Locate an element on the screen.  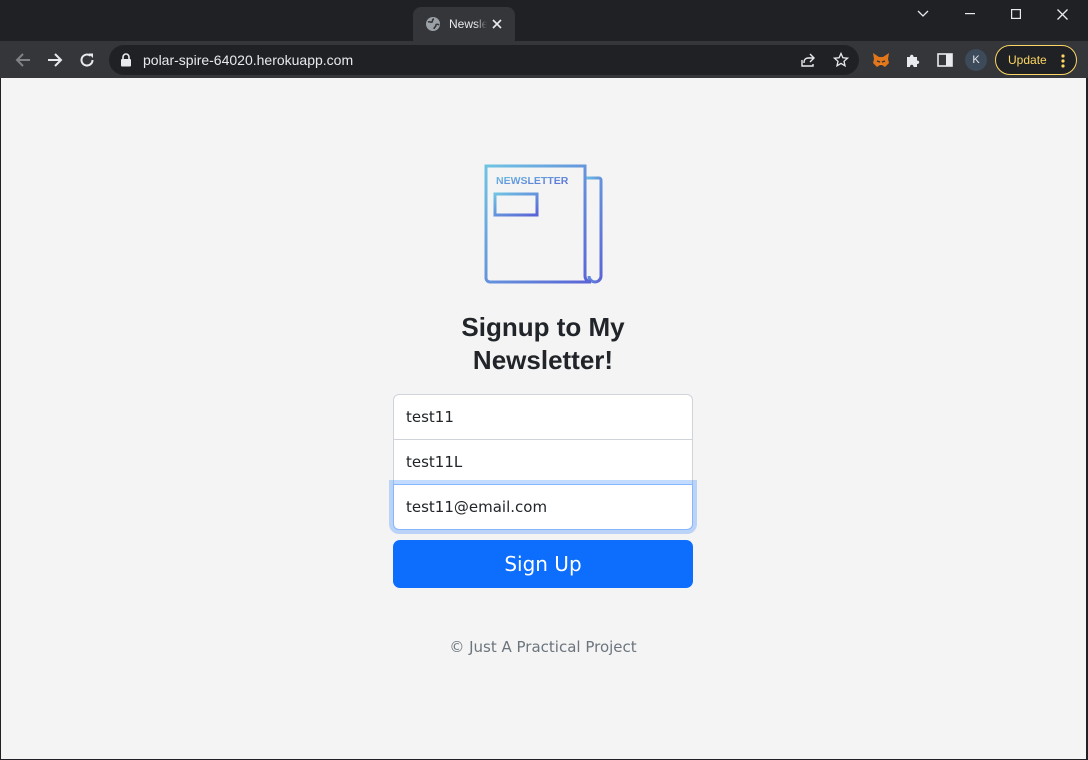
tab-close-icon is located at coordinates (497, 24).